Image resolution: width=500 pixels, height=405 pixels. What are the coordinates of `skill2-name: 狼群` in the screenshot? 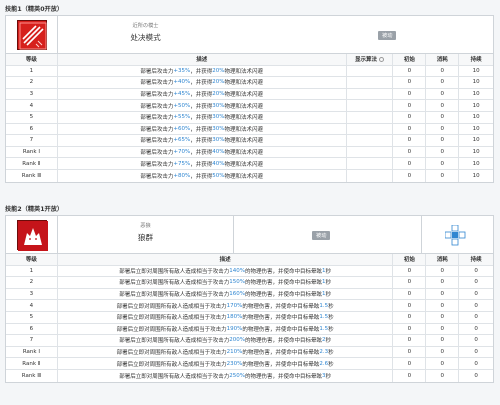 It's located at (145, 237).